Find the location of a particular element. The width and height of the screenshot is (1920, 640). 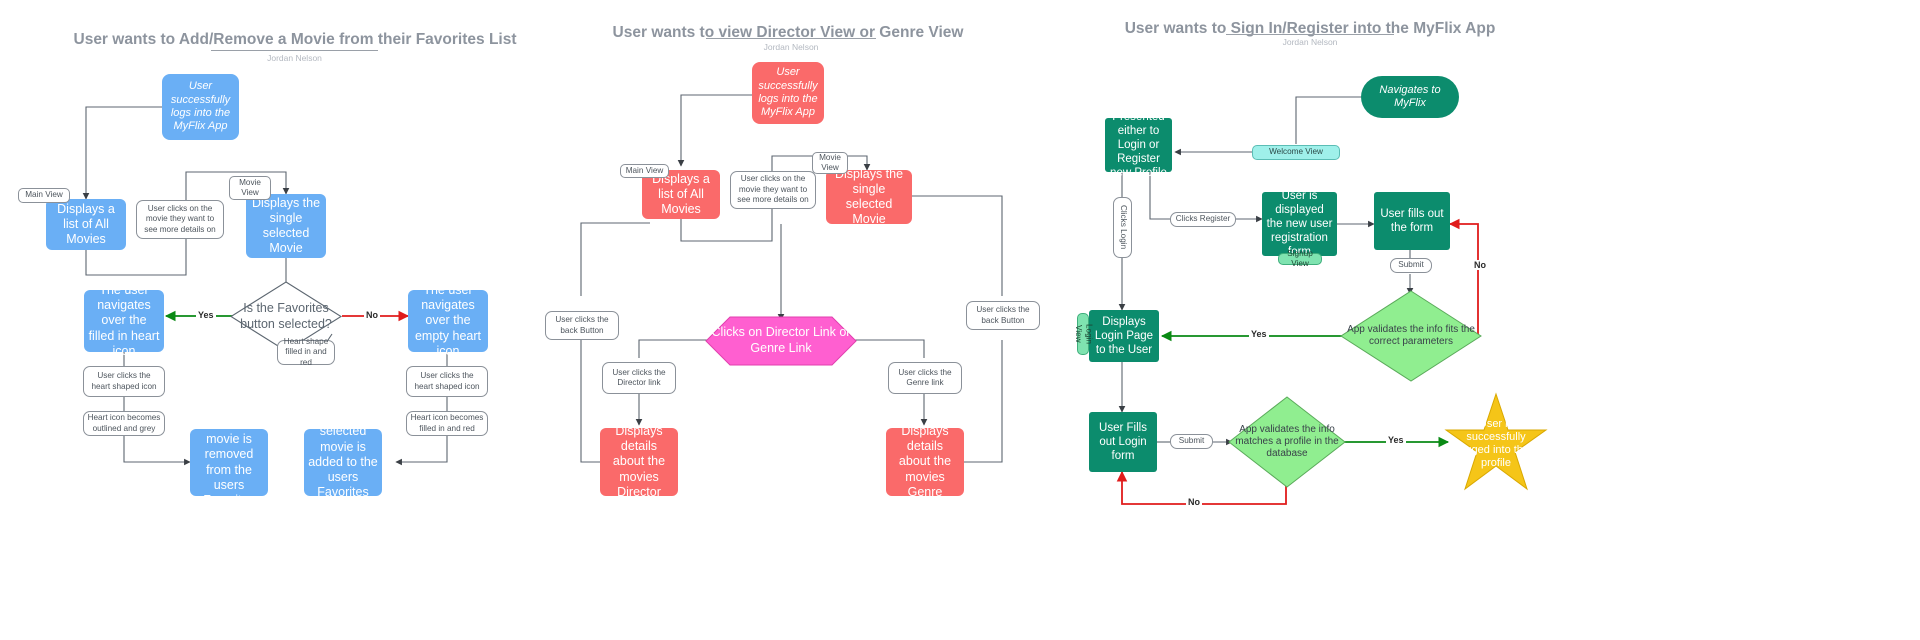

edge-label-yes-top: Yes is located at coordinates (1259, 334).